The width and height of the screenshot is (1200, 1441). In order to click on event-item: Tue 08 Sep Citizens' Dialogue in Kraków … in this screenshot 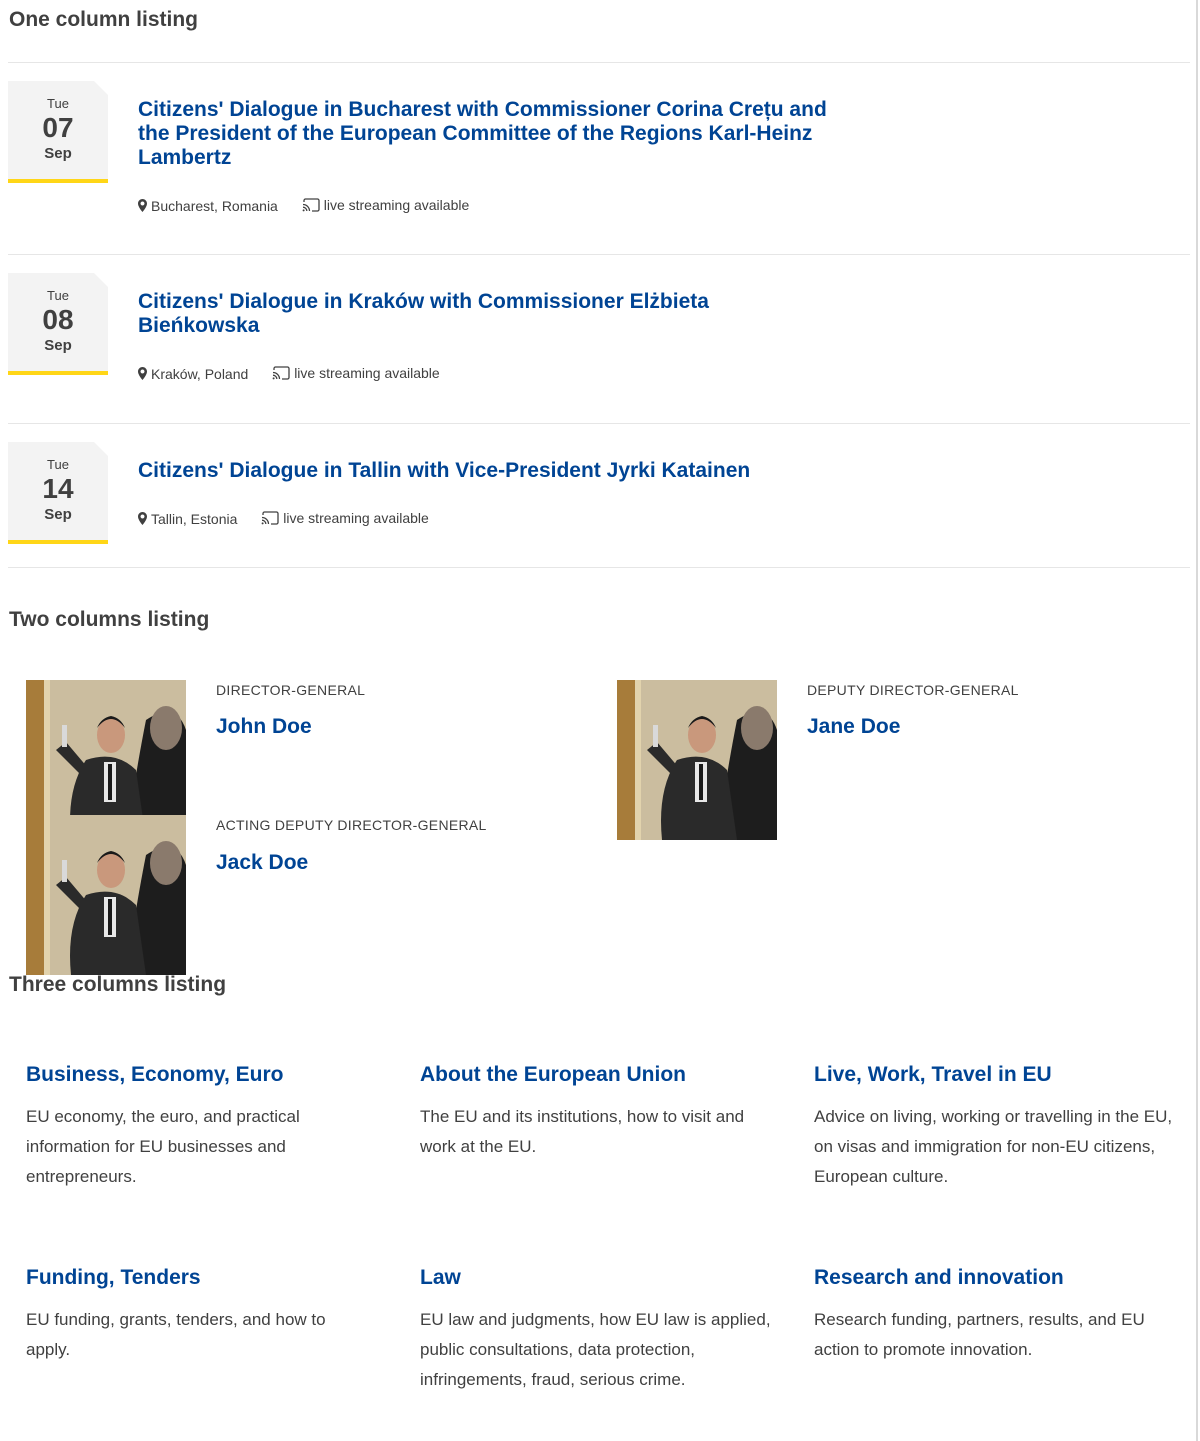, I will do `click(599, 338)`.